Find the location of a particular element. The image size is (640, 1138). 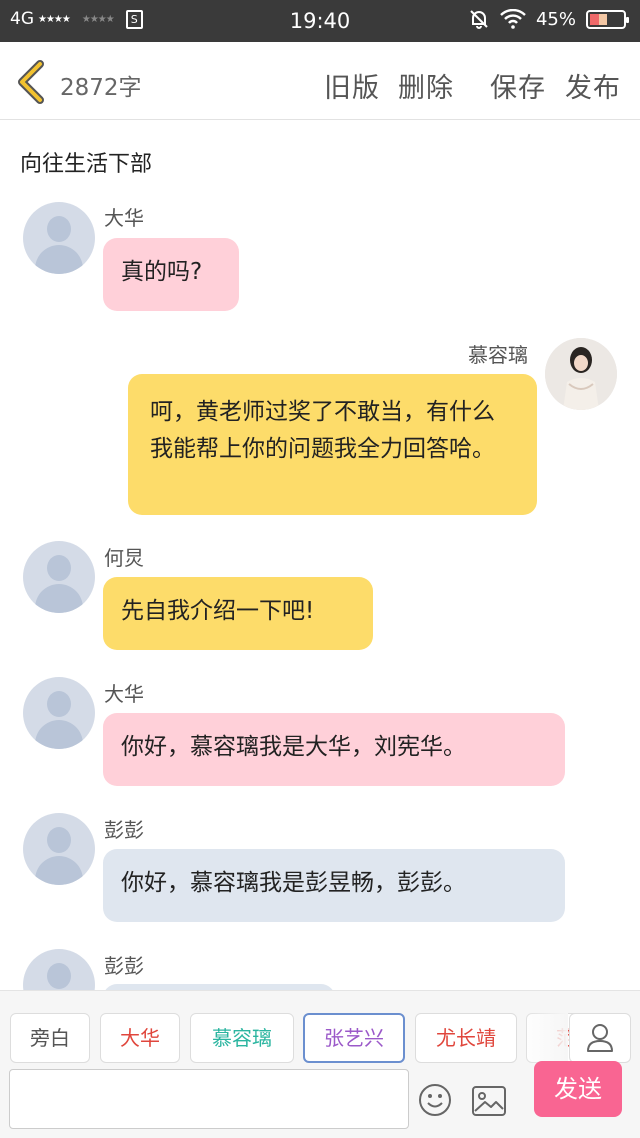

role-manage-button is located at coordinates (600, 1038).